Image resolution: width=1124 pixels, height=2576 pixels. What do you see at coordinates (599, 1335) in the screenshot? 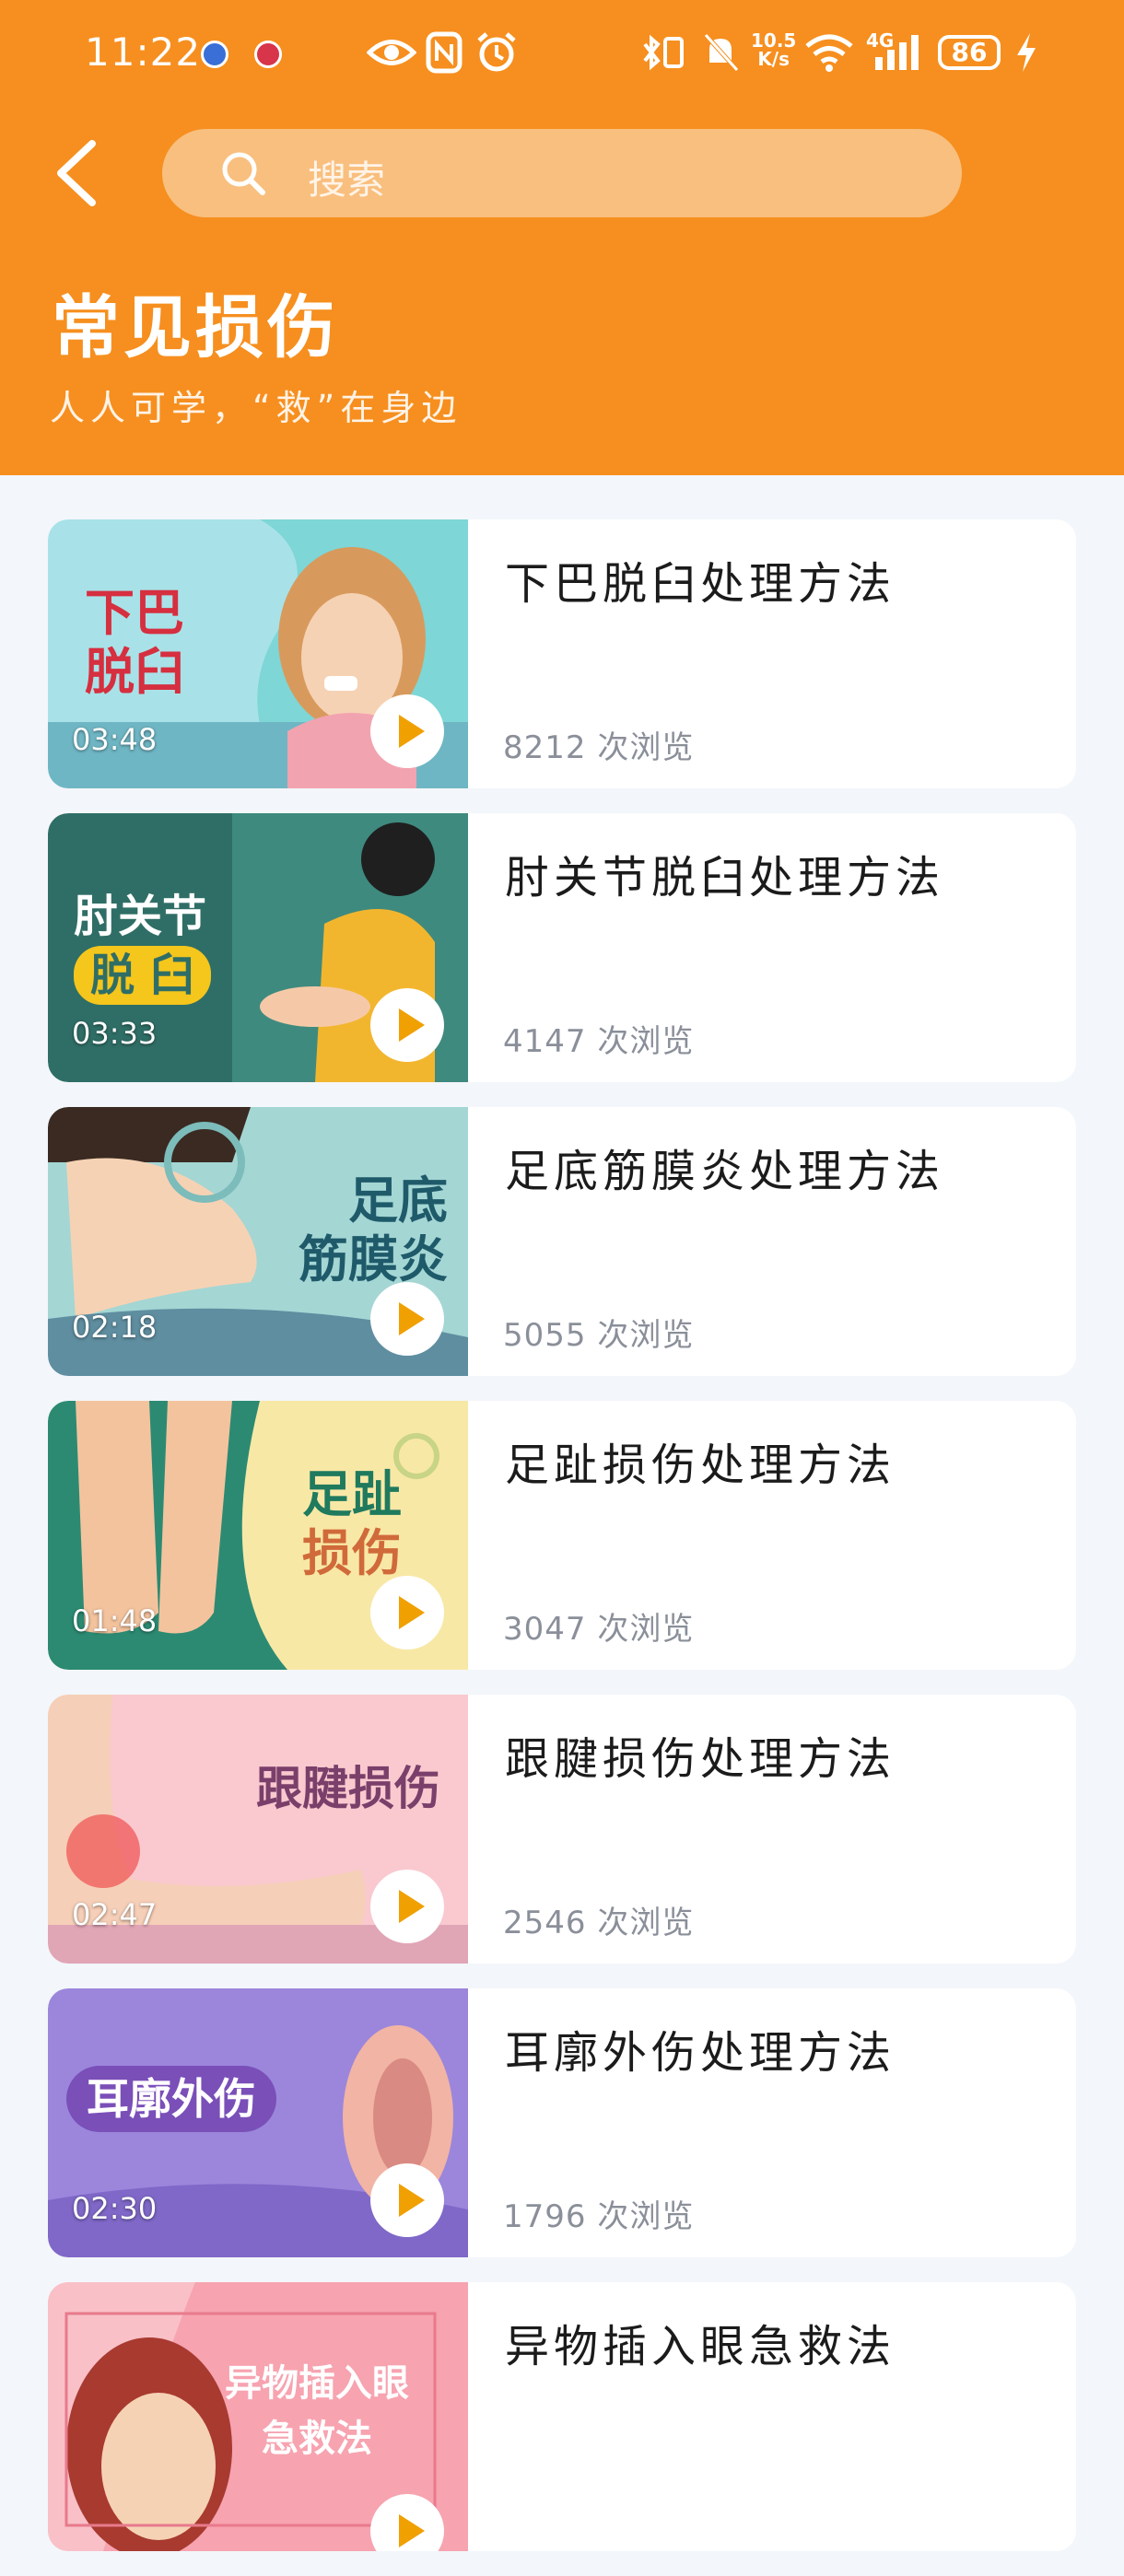
I see `view-count: 5055 次浏览` at bounding box center [599, 1335].